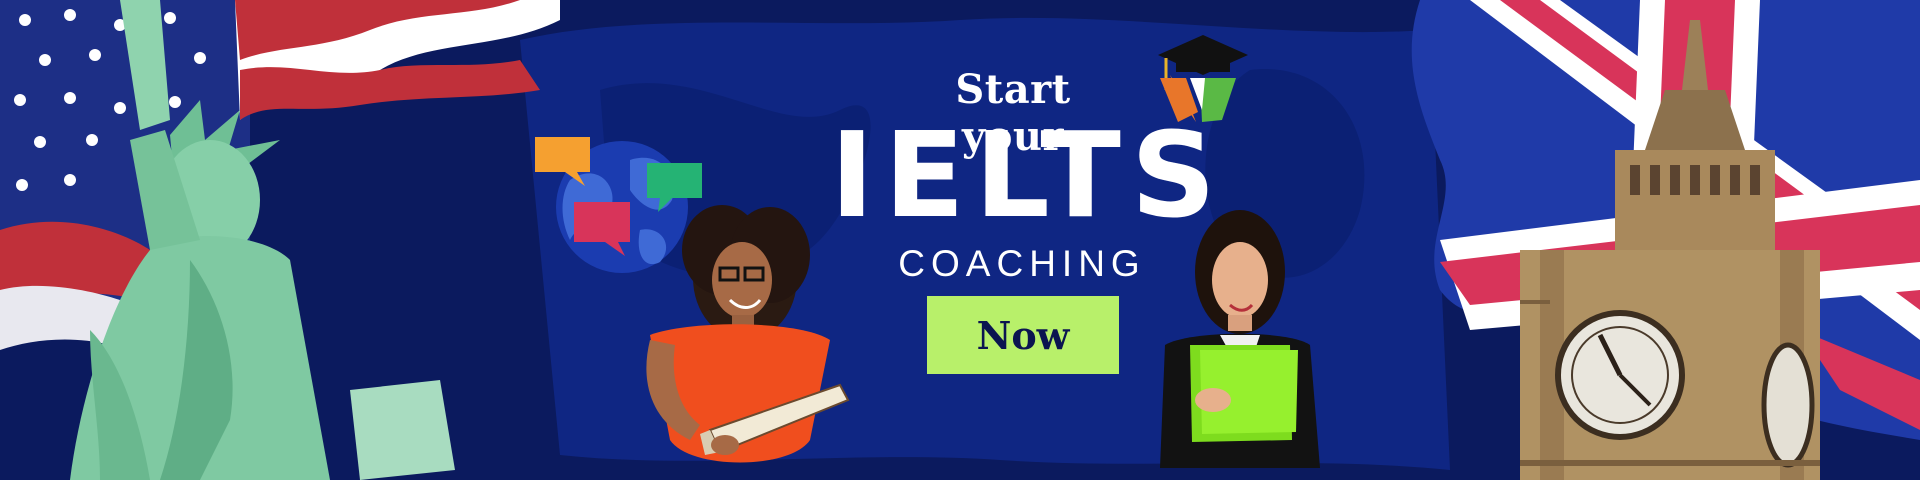 The image size is (1920, 480). What do you see at coordinates (1022, 263) in the screenshot?
I see `headline-coaching: COACHING` at bounding box center [1022, 263].